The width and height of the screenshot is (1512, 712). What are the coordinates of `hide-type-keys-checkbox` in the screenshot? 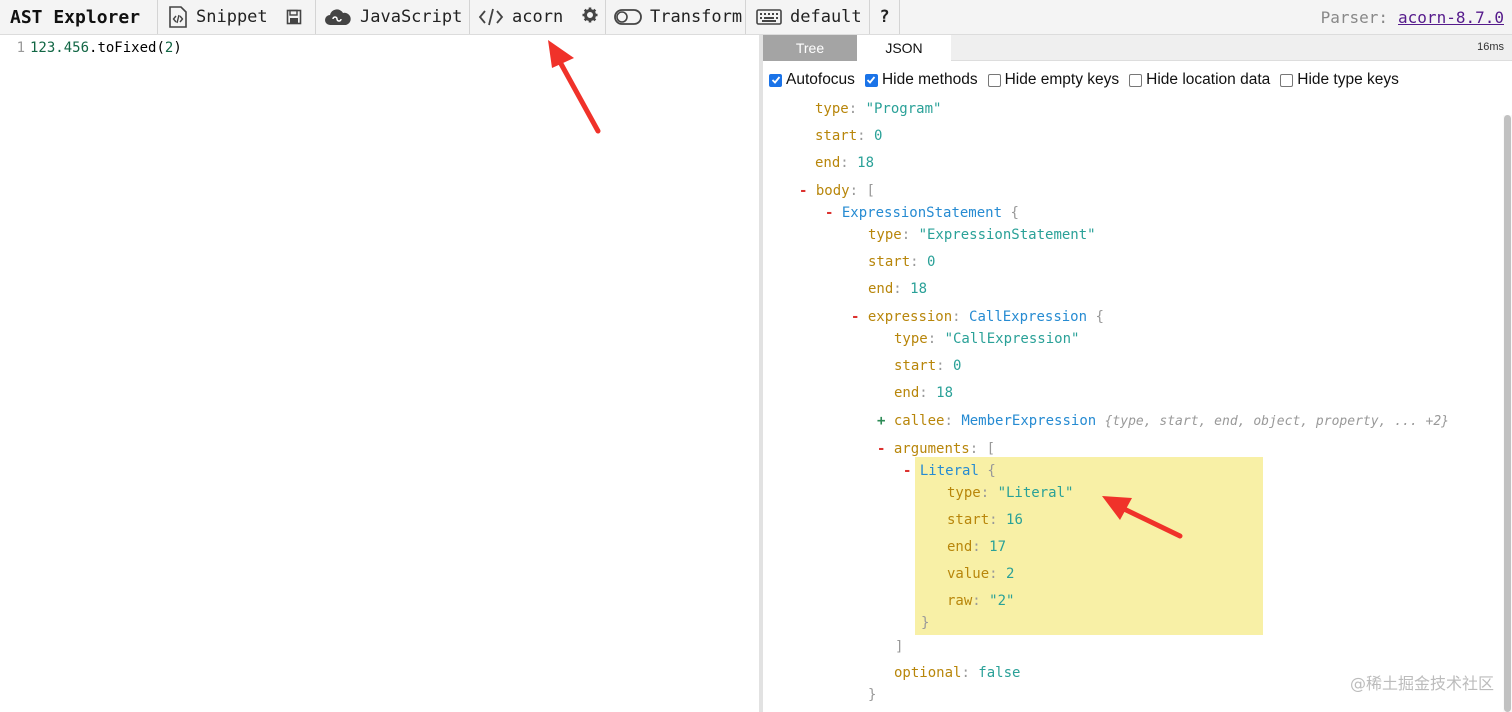 It's located at (1287, 80).